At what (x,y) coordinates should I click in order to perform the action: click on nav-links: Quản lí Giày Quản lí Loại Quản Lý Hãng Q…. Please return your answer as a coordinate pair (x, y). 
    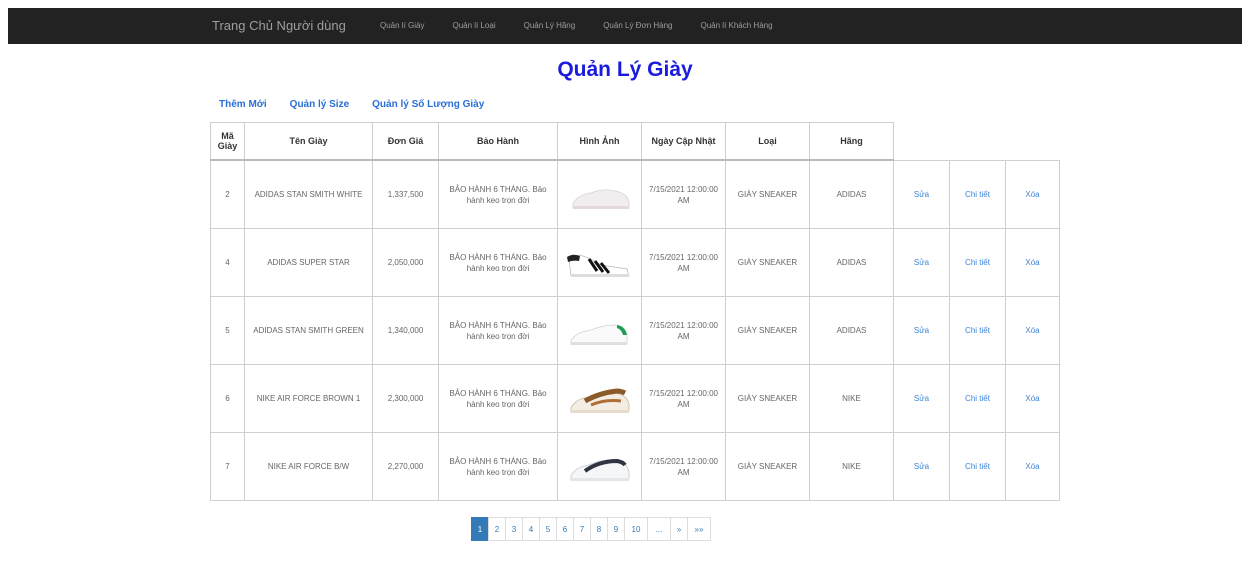
    Looking at the image, I should click on (590, 25).